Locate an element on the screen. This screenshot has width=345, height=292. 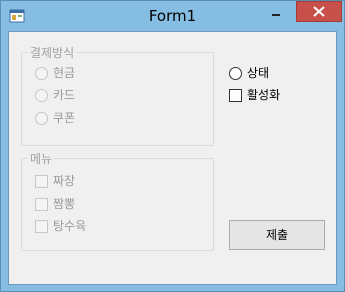
payment-option-coupon-label: 쿠폰 is located at coordinates (64, 118).